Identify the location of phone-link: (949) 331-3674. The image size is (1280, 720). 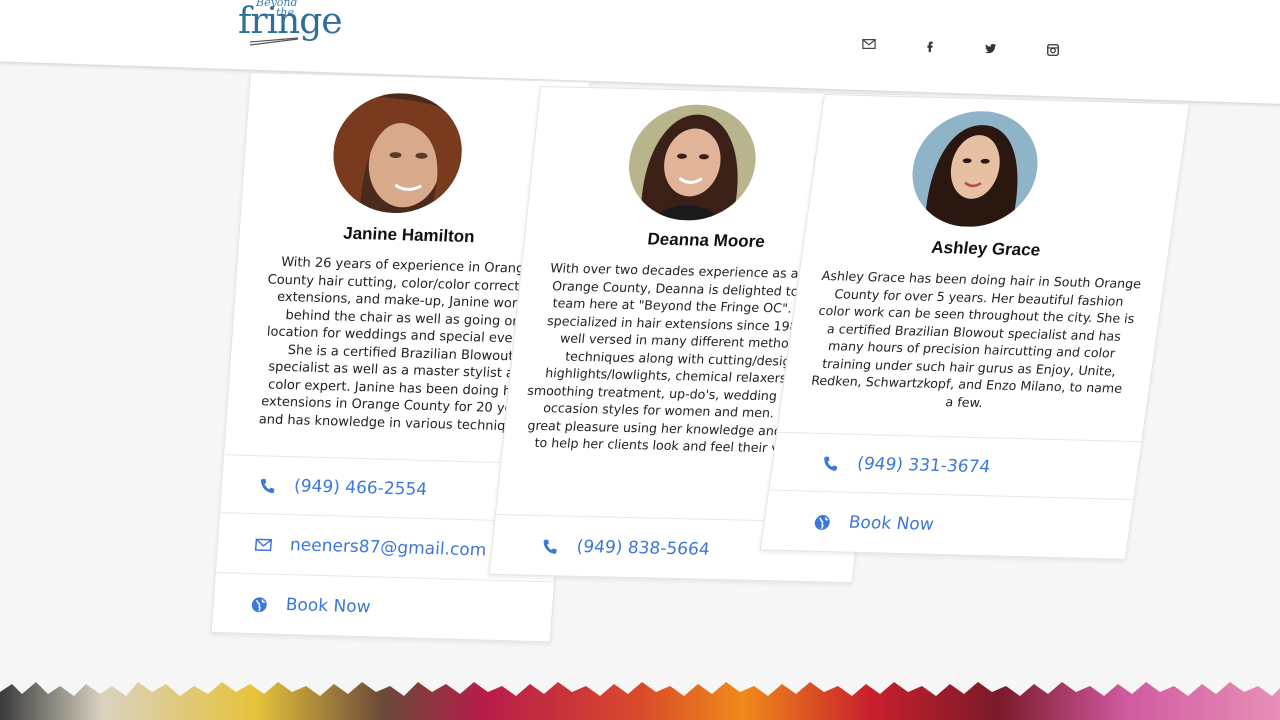
(955, 466).